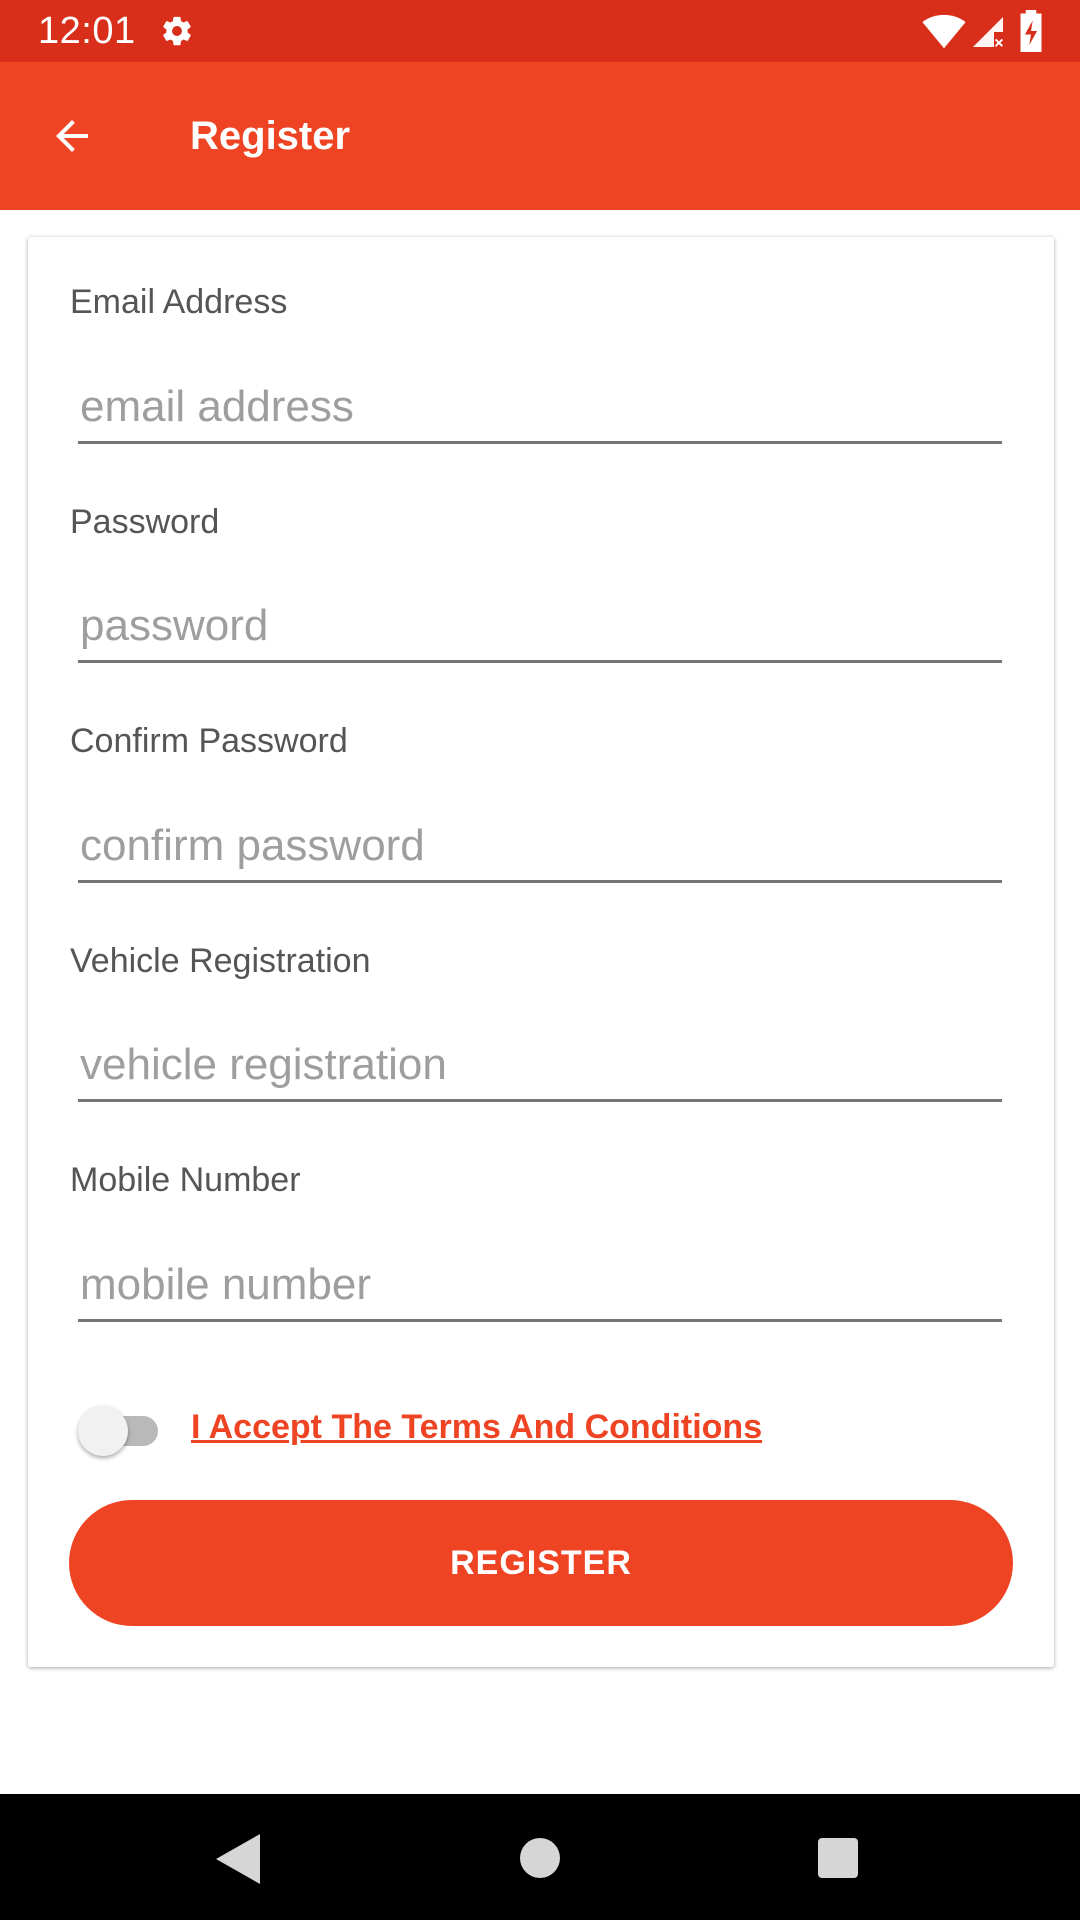  I want to click on password-field, so click(540, 627).